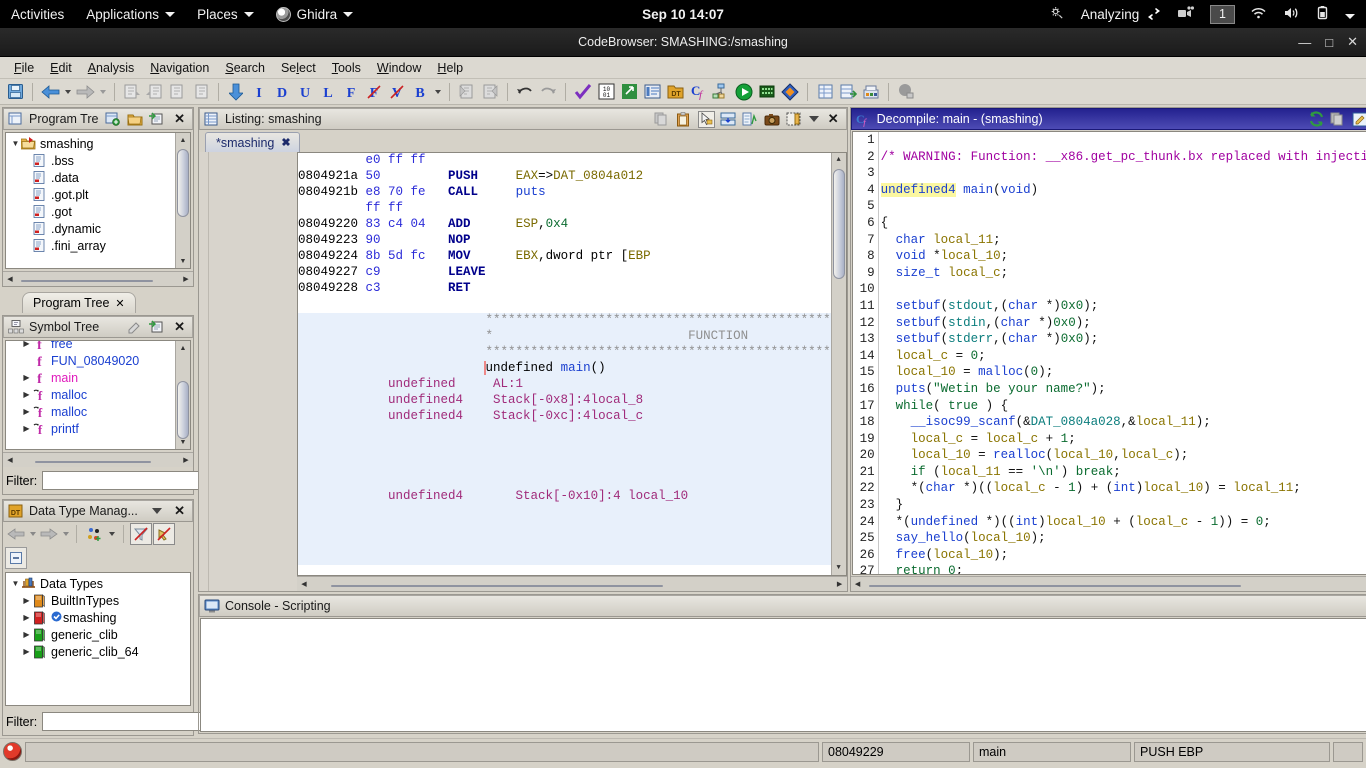  Describe the element at coordinates (15, 583) in the screenshot. I see `expand-twisty-icon: ▼` at that location.